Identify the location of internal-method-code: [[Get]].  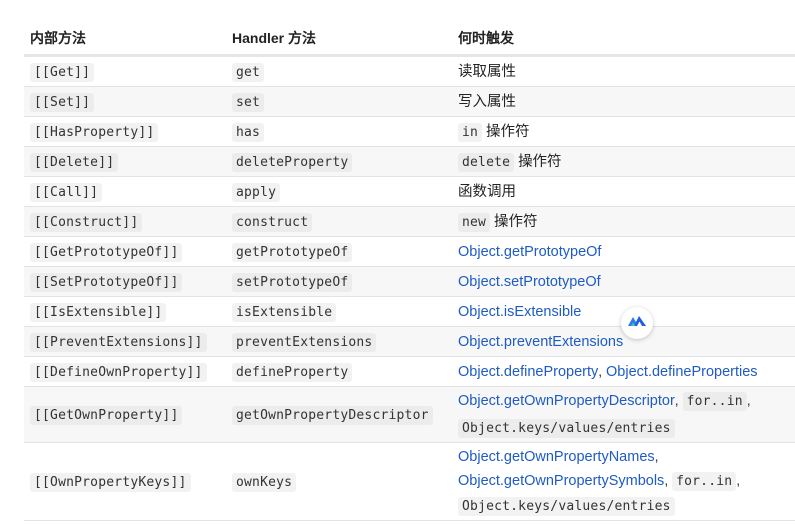
(62, 72).